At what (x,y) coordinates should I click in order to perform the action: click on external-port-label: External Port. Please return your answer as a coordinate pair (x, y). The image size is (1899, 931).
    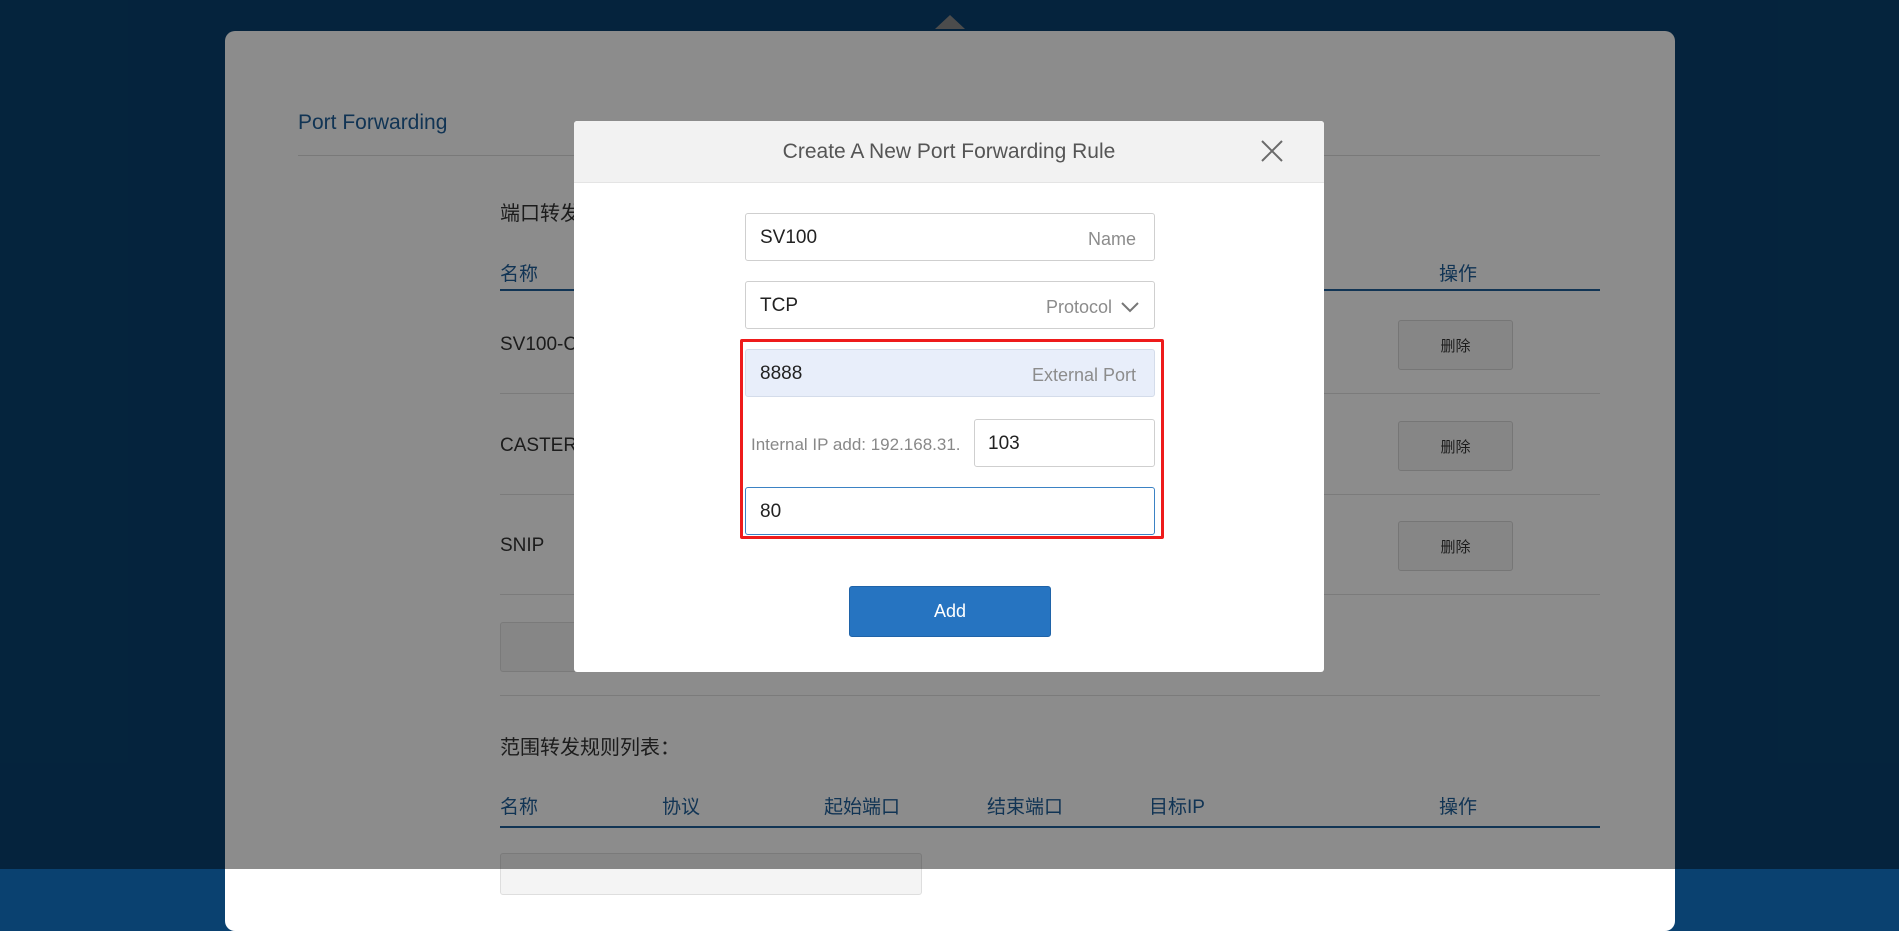
    Looking at the image, I should click on (1083, 375).